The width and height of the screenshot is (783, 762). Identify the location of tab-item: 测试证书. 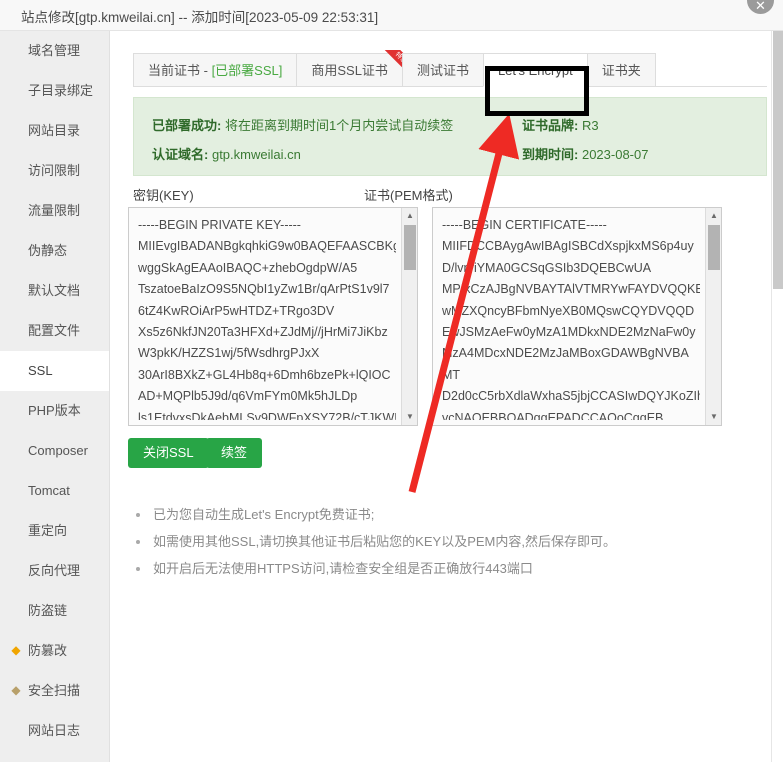
(442, 70).